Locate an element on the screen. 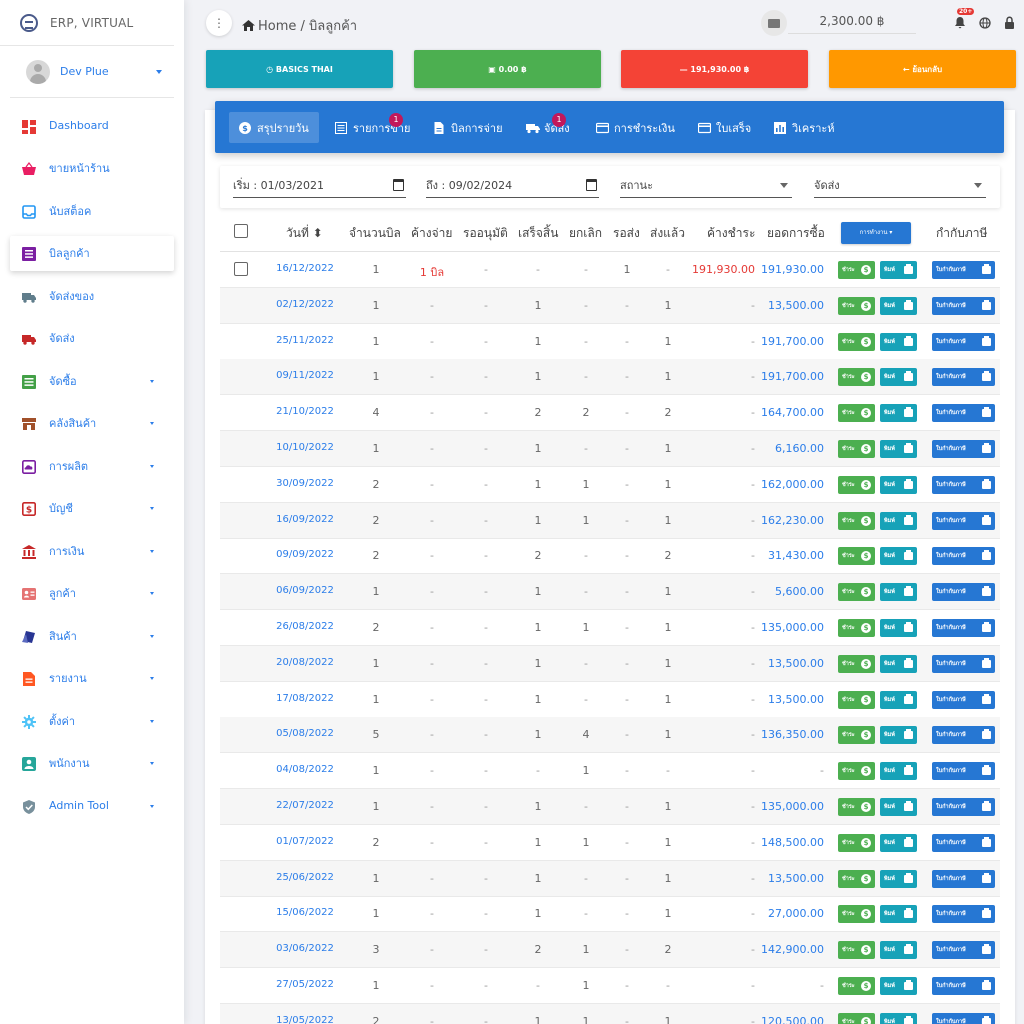  breadcrumb-text: Home / บิลลูกค้า is located at coordinates (307, 25).